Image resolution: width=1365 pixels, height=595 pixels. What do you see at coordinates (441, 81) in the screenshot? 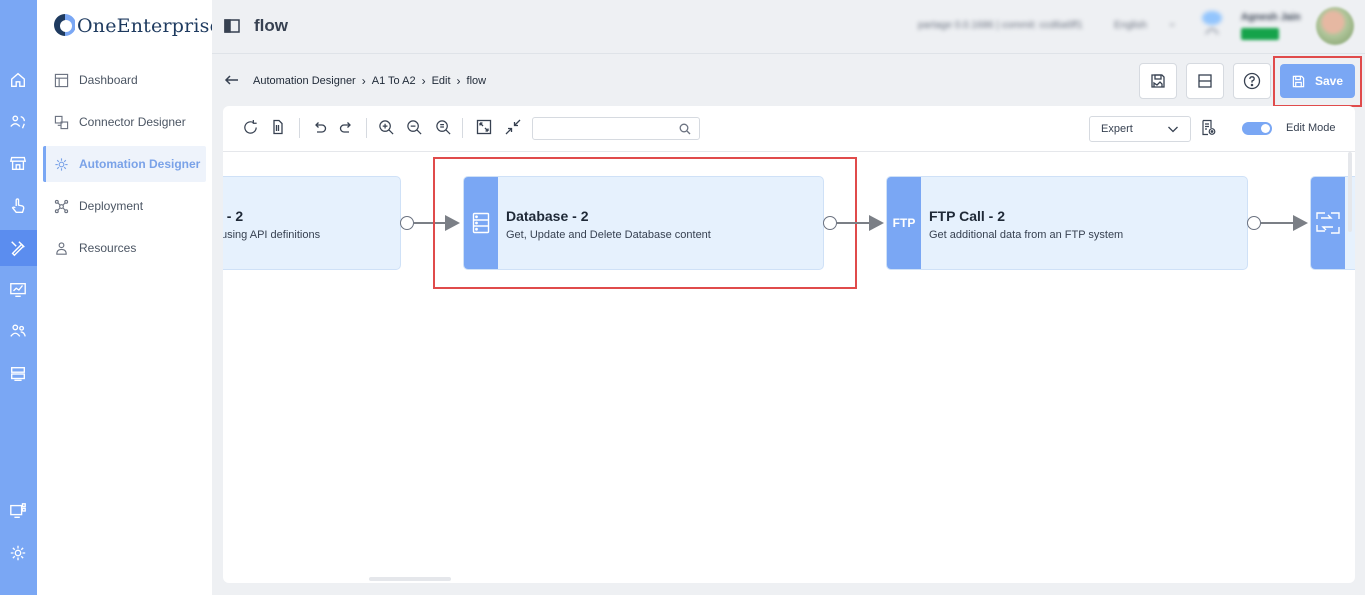
I see `breadcrumb-item: Edit` at bounding box center [441, 81].